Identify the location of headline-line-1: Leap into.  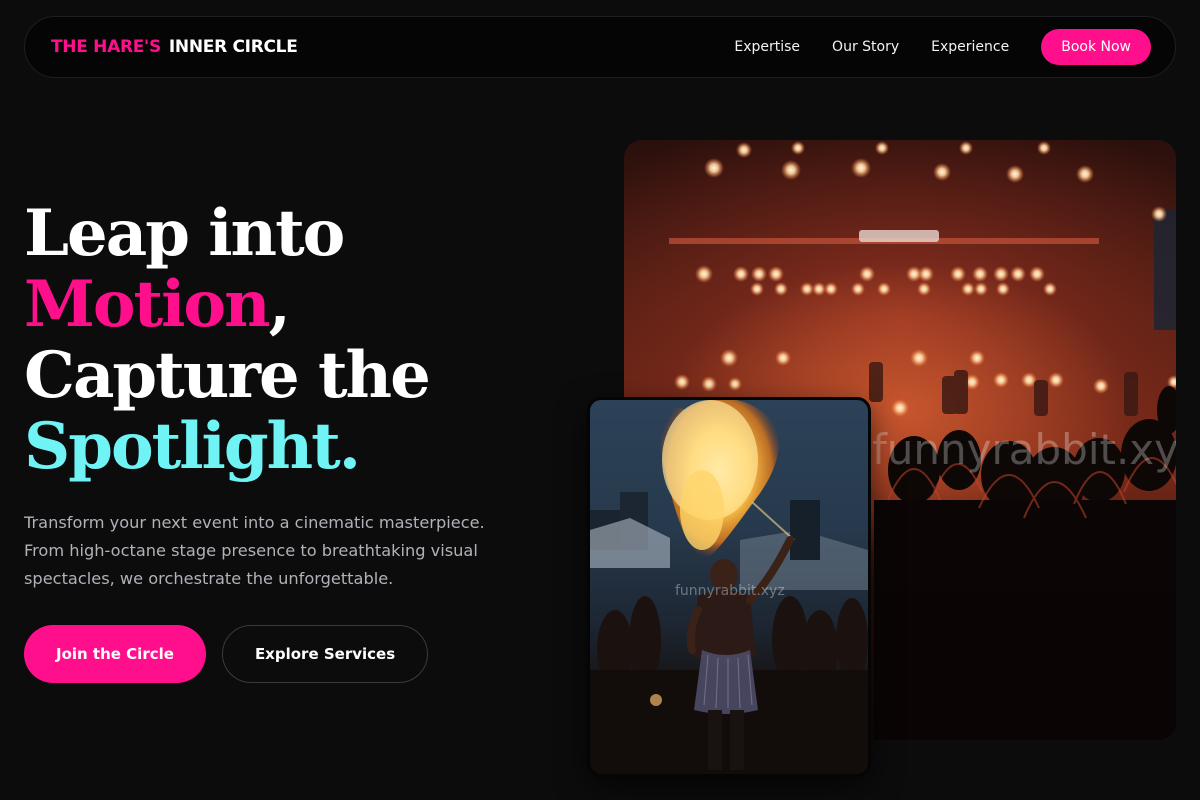
(184, 233).